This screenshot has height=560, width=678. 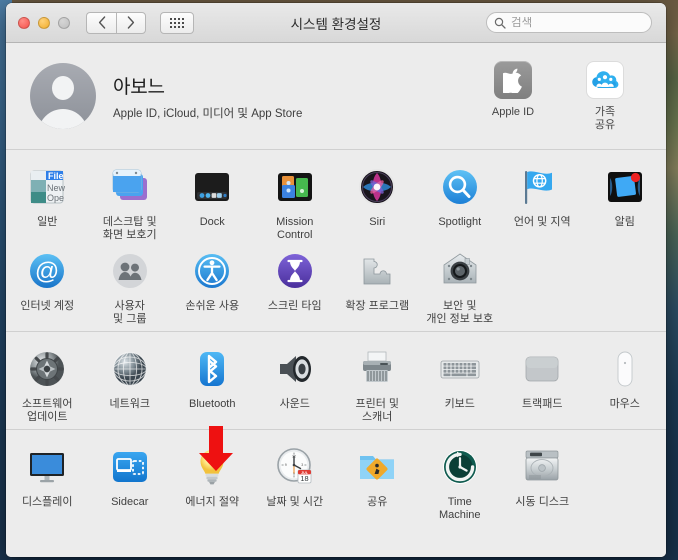 I want to click on account-name: 아보느, so click(x=139, y=87).